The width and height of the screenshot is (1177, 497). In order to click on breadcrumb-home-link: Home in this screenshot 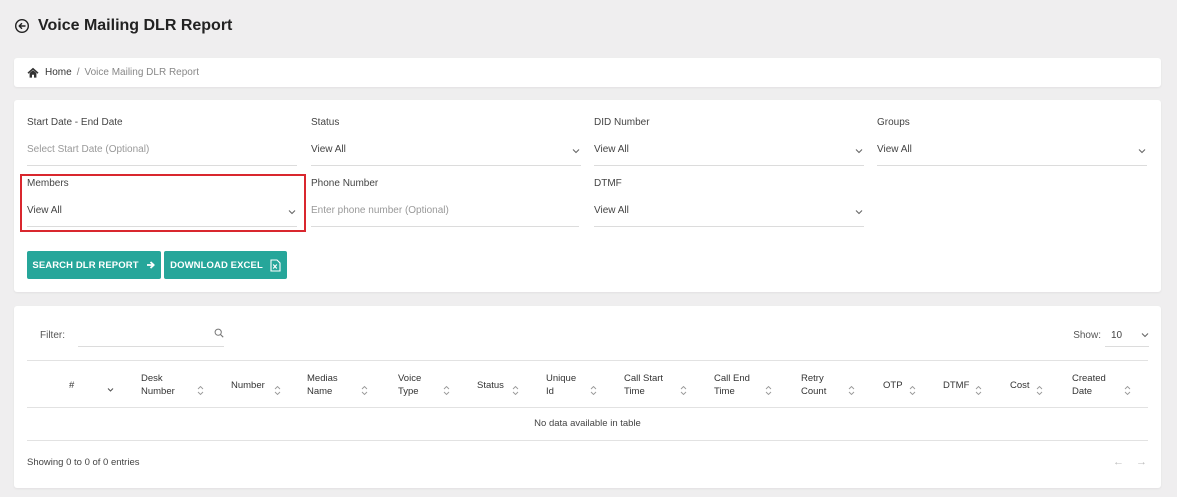, I will do `click(58, 72)`.